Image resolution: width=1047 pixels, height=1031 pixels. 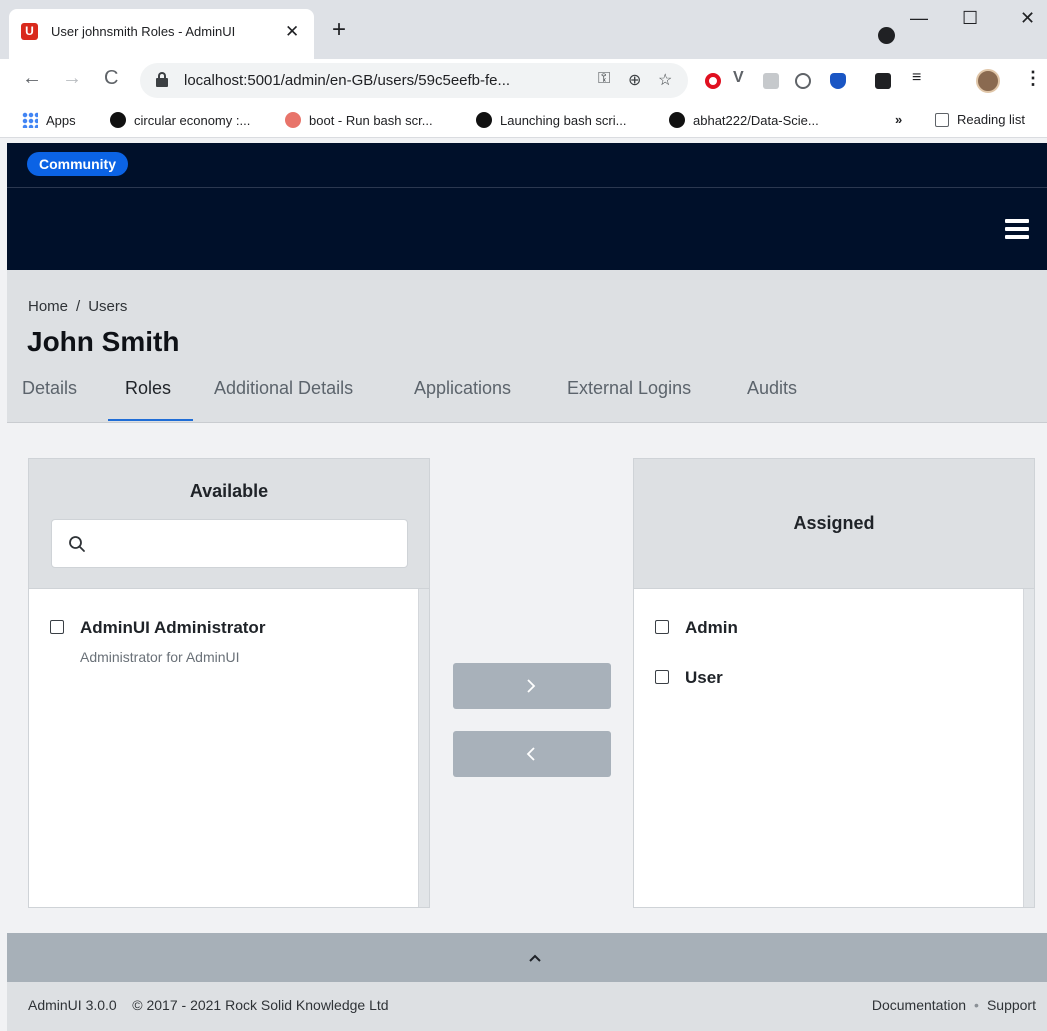 What do you see at coordinates (77, 164) in the screenshot?
I see `edition-badge: Community` at bounding box center [77, 164].